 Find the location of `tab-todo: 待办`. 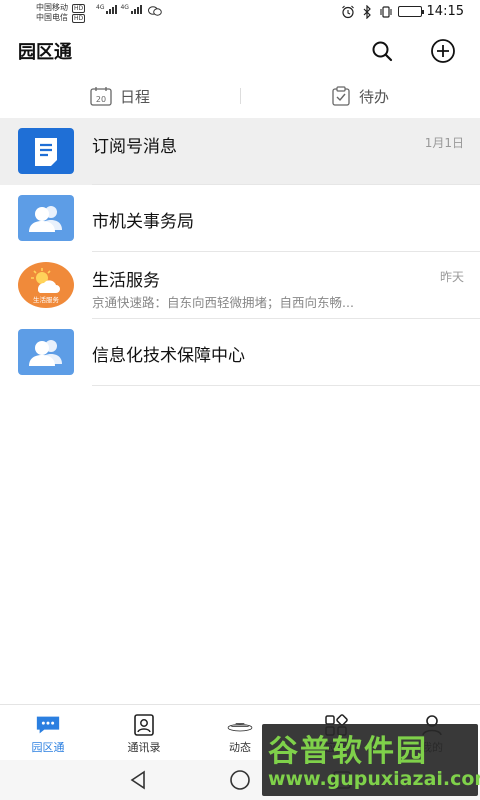

tab-todo: 待办 is located at coordinates (360, 96).